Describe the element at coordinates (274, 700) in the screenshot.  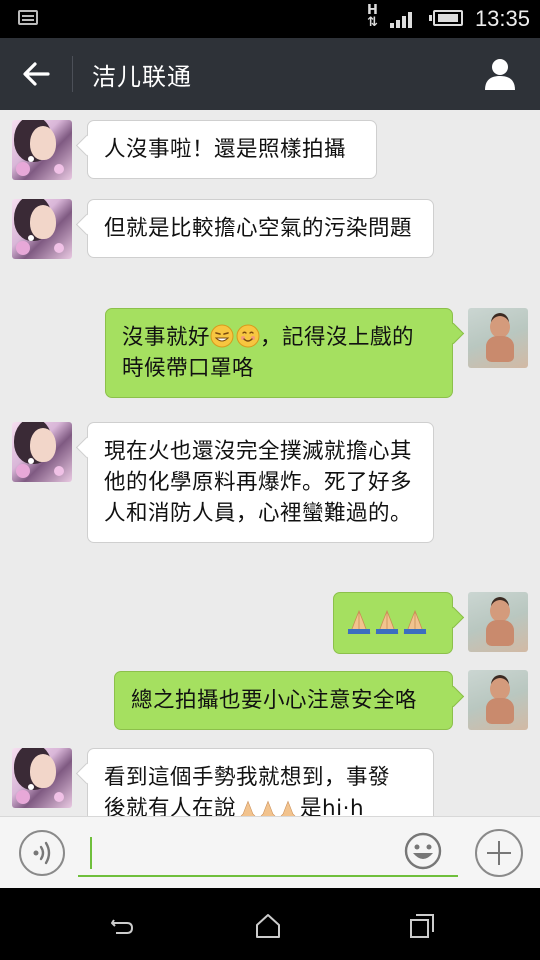
I see `message-text: 總之拍攝也要小心注意安全咯` at that location.